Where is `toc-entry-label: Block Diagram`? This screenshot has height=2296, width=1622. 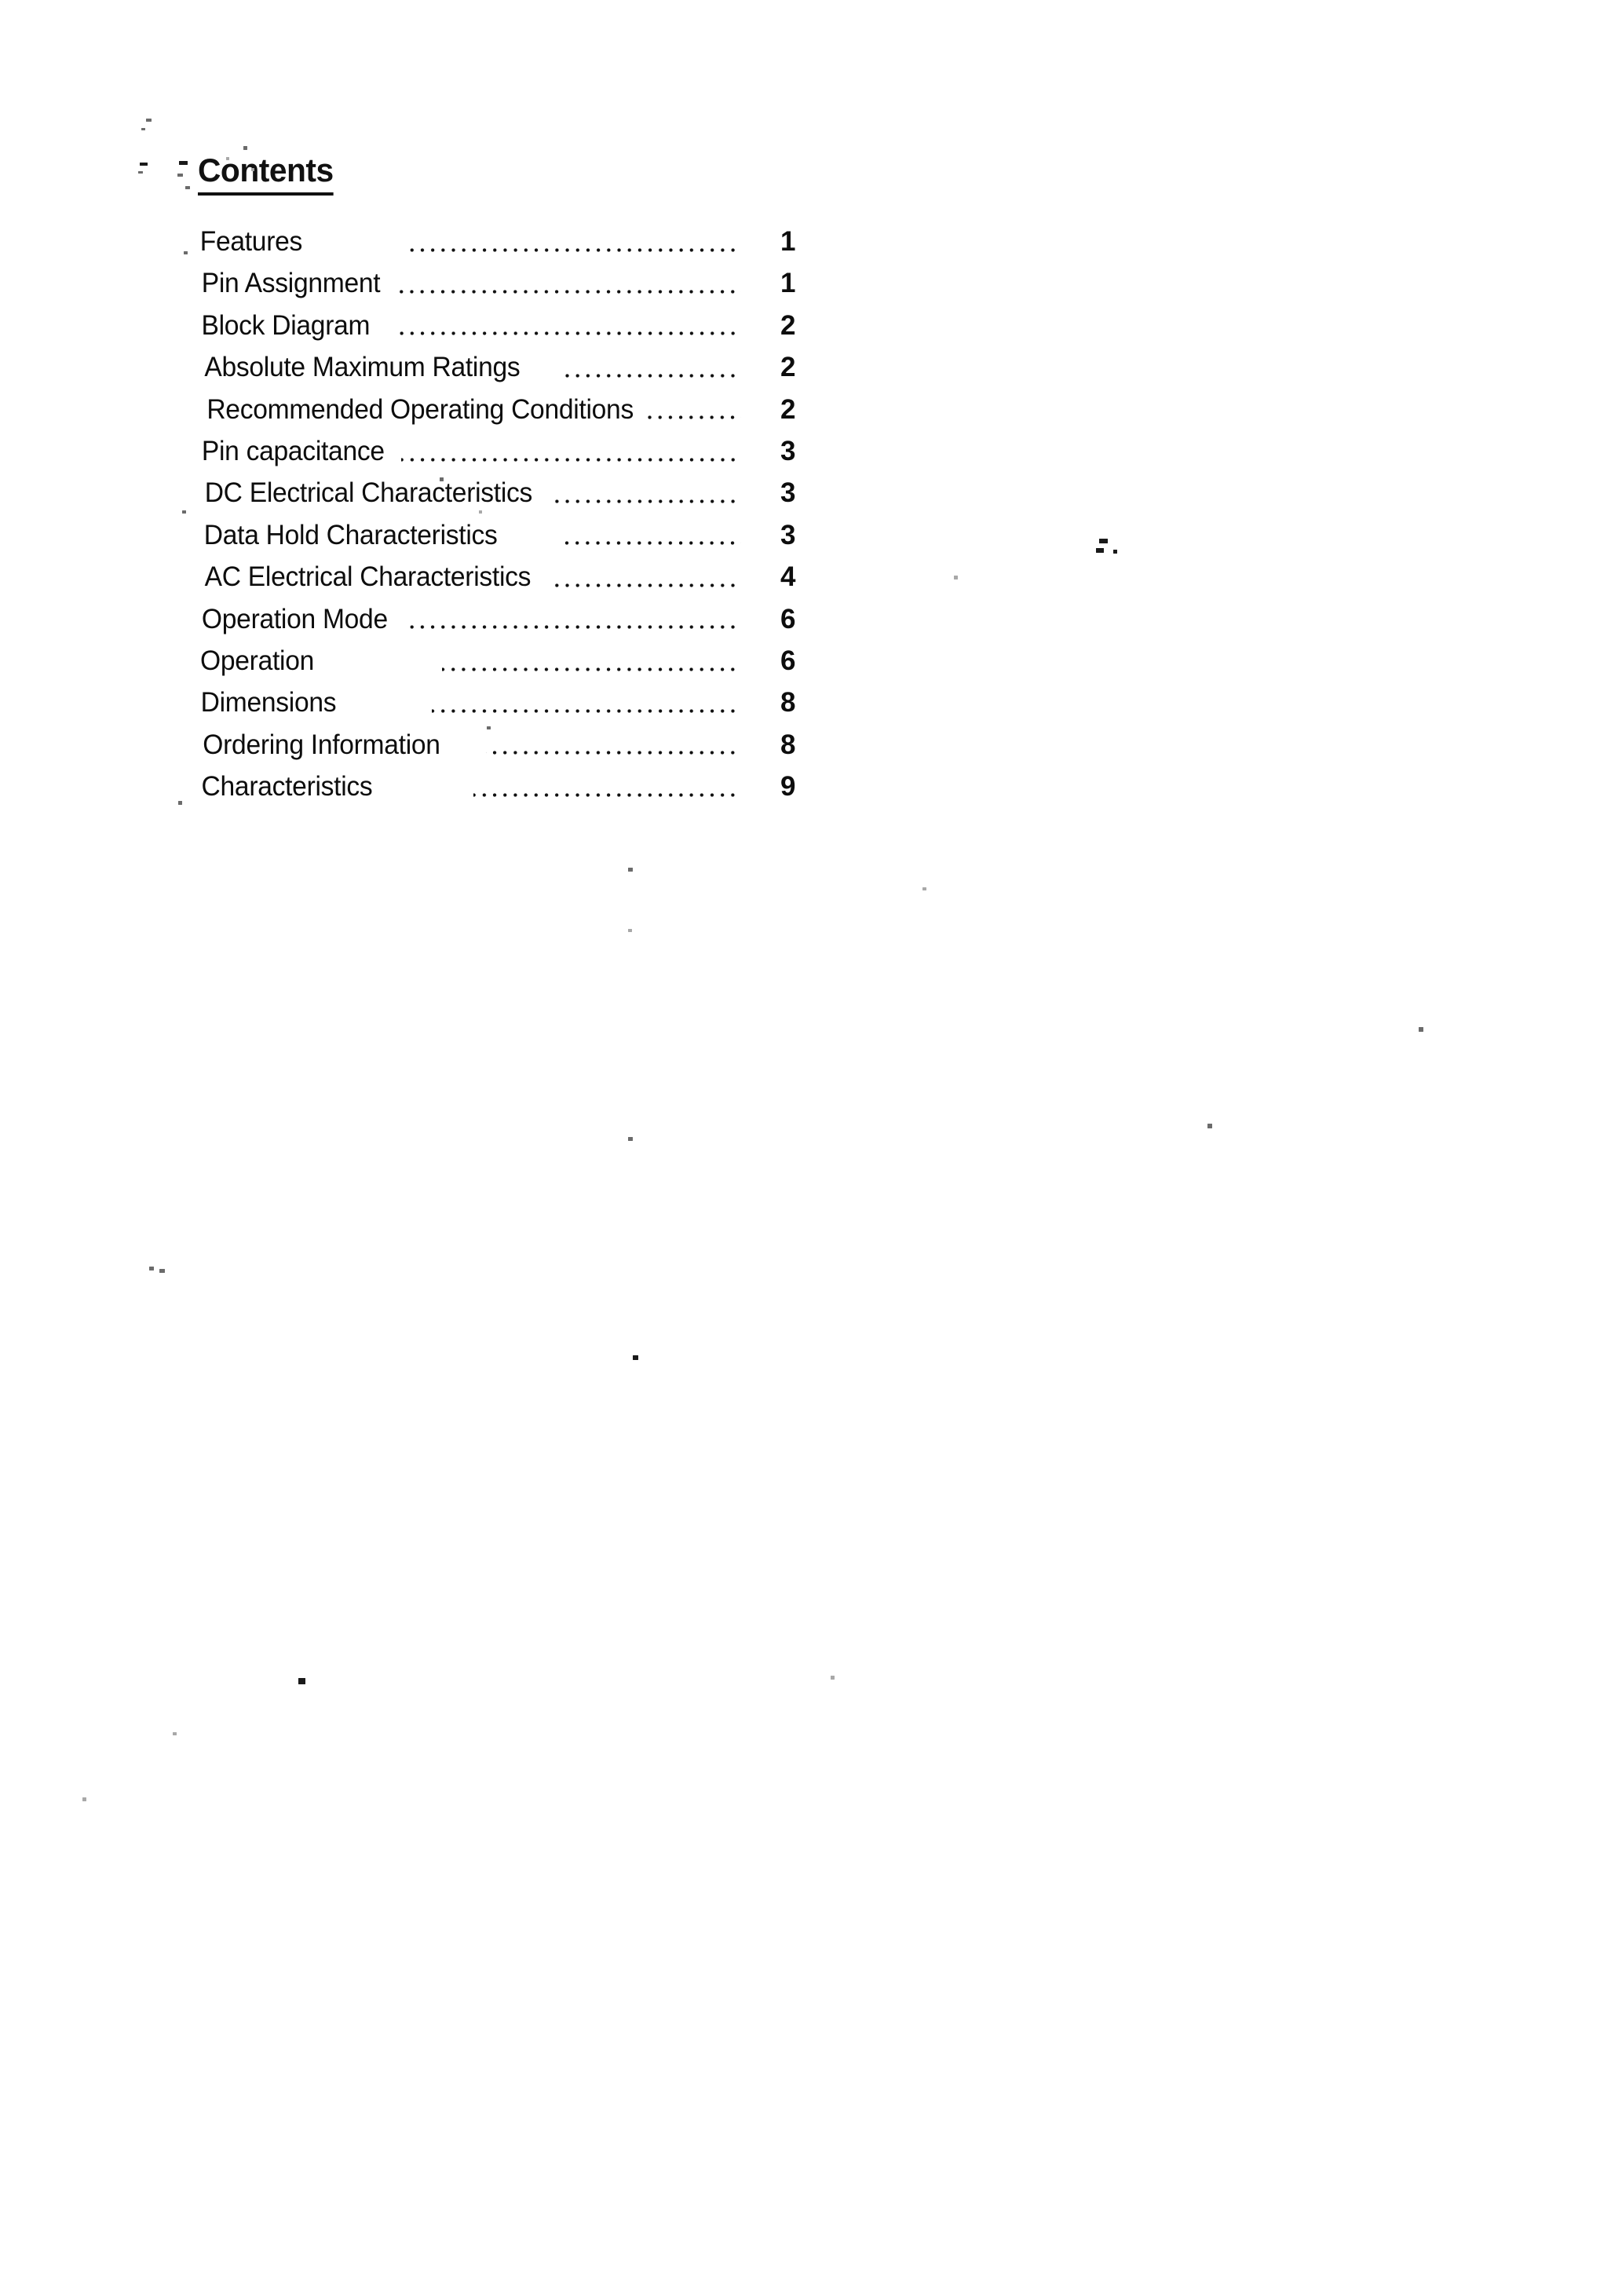
toc-entry-label: Block Diagram is located at coordinates (286, 325).